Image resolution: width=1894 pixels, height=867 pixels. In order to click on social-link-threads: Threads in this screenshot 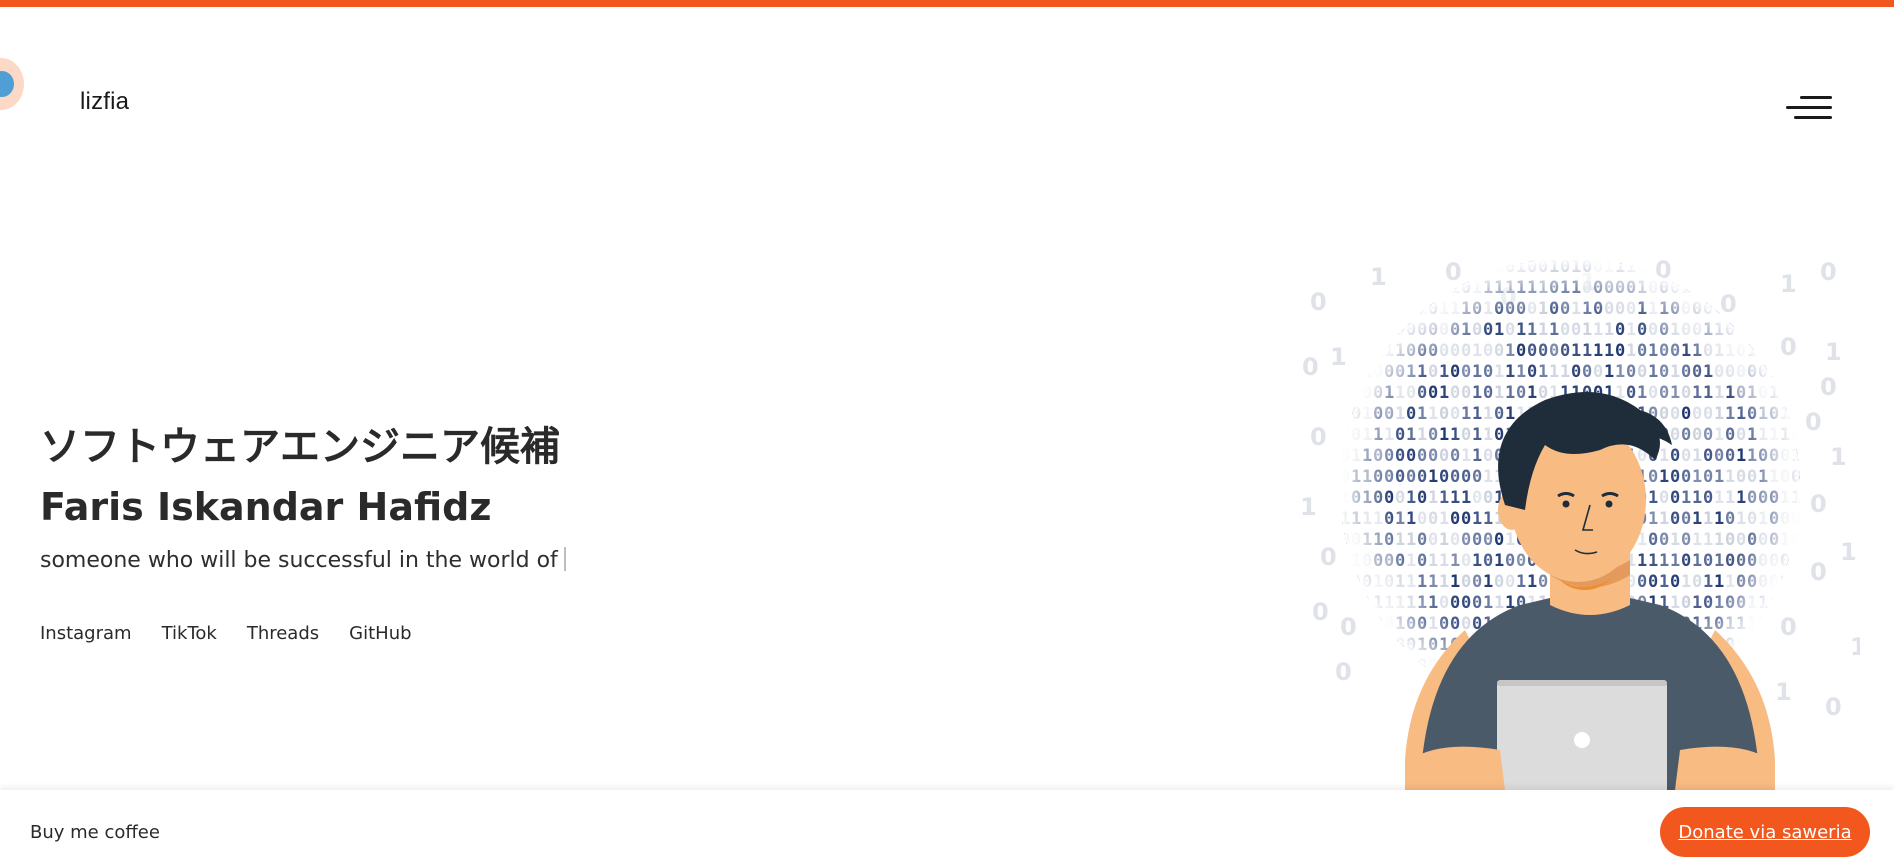, I will do `click(283, 633)`.